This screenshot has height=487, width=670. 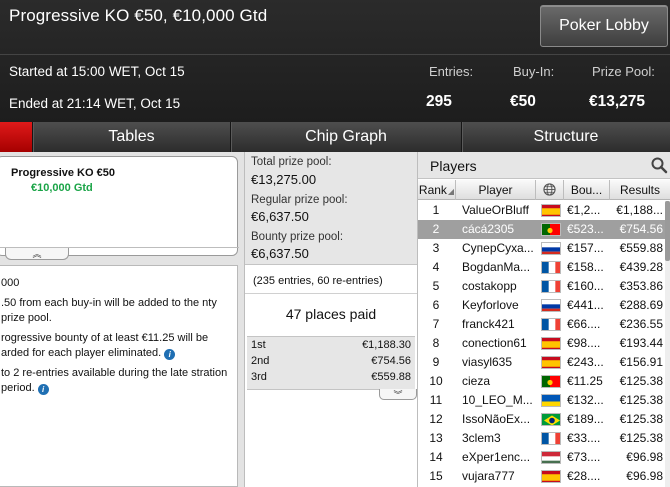 I want to click on chevron-double-down-icon: ︾, so click(x=398, y=394).